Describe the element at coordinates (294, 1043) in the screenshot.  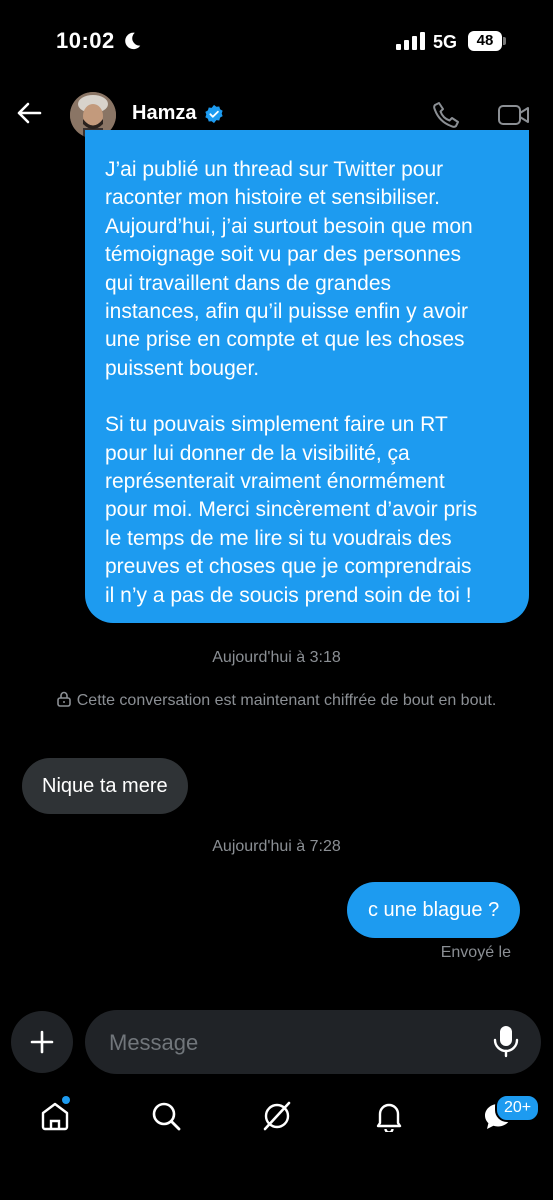
I see `message-input` at that location.